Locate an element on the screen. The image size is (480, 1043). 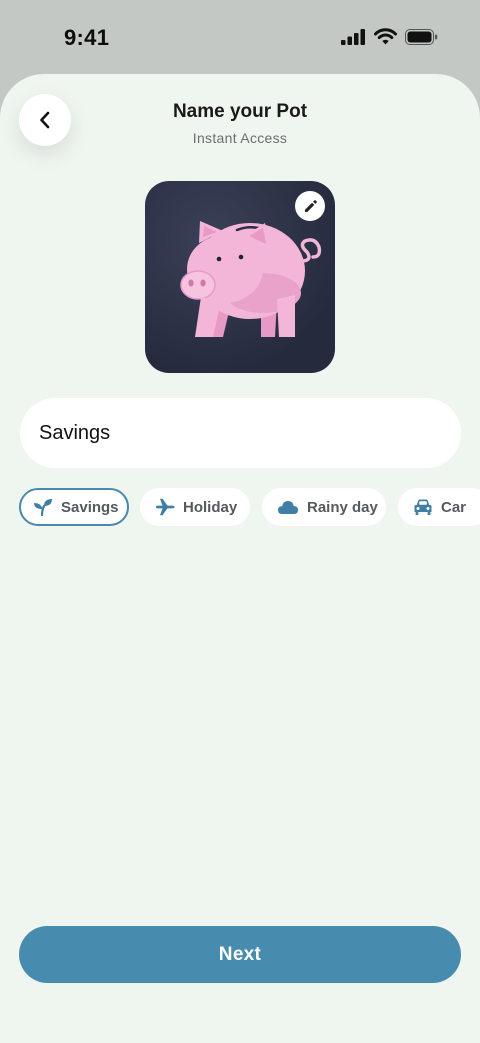
pencil-icon is located at coordinates (310, 205).